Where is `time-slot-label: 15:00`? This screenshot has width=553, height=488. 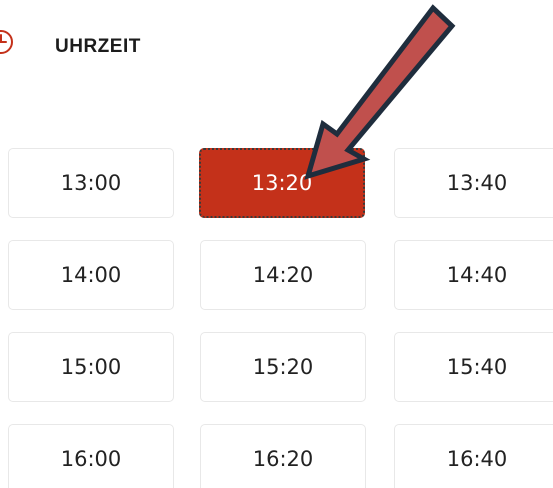
time-slot-label: 15:00 is located at coordinates (91, 367).